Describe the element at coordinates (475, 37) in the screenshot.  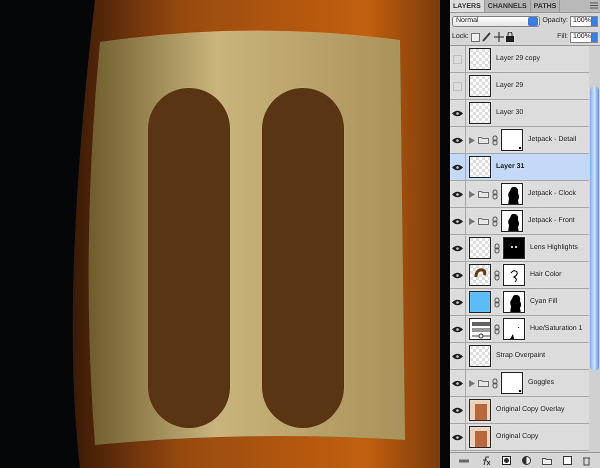
I see `lock-transparency-icon` at that location.